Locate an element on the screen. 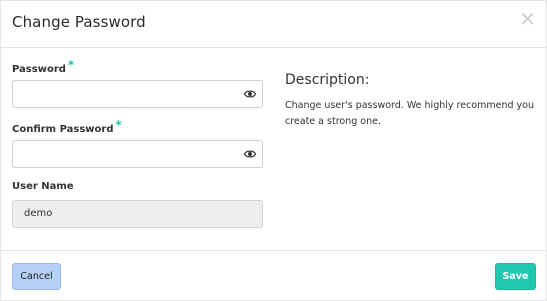  password-field is located at coordinates (137, 94).